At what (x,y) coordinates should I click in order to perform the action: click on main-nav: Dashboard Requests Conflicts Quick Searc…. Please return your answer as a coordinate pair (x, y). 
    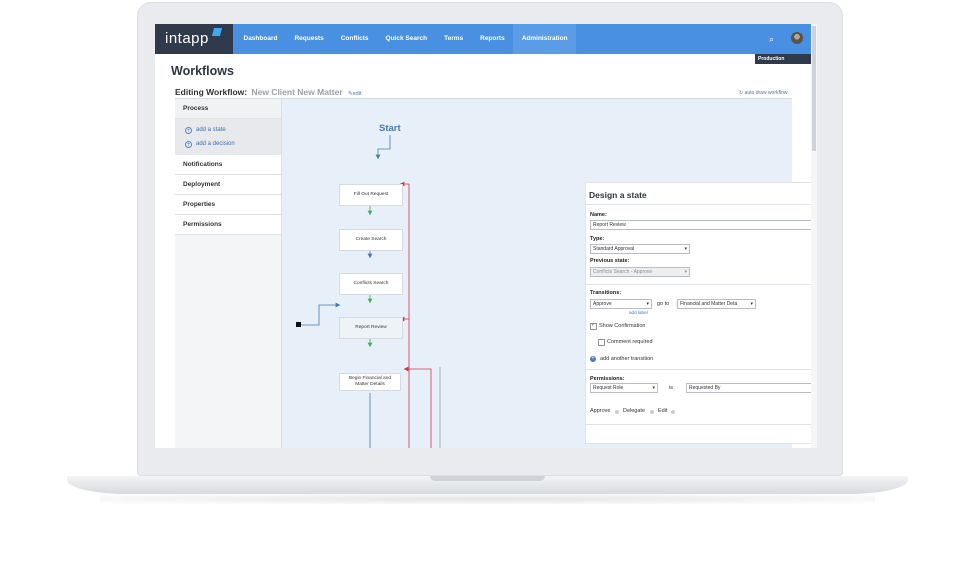
    Looking at the image, I should click on (406, 39).